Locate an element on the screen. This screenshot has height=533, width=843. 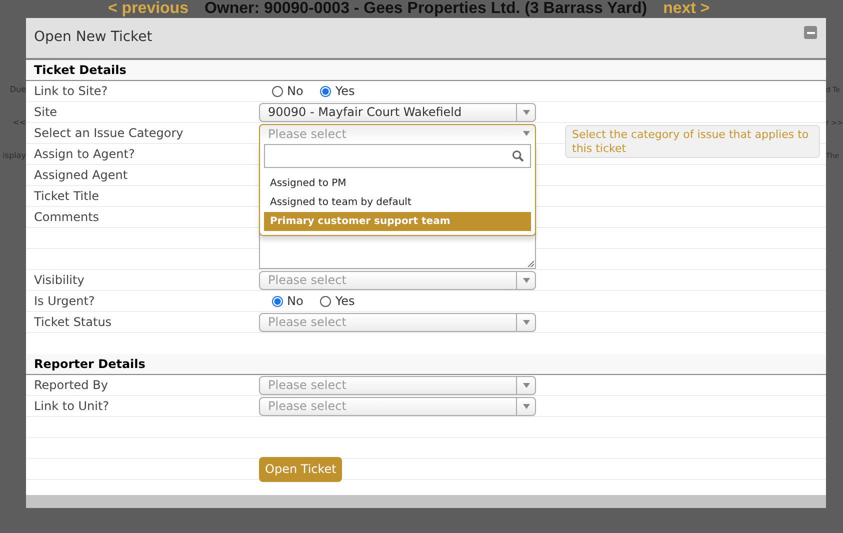
minimize-icon is located at coordinates (810, 32).